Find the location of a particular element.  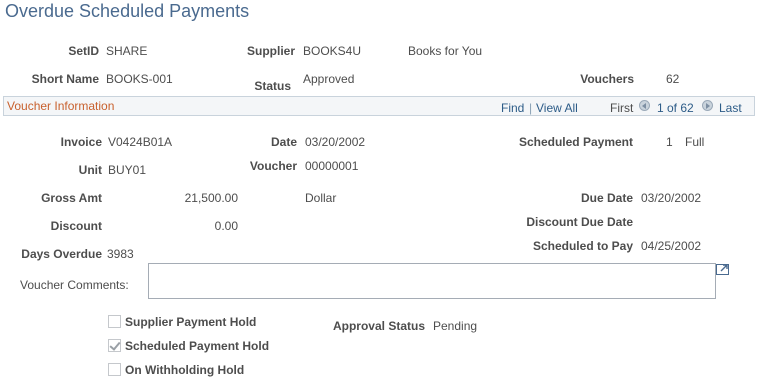

view-all-link: View All is located at coordinates (557, 108).